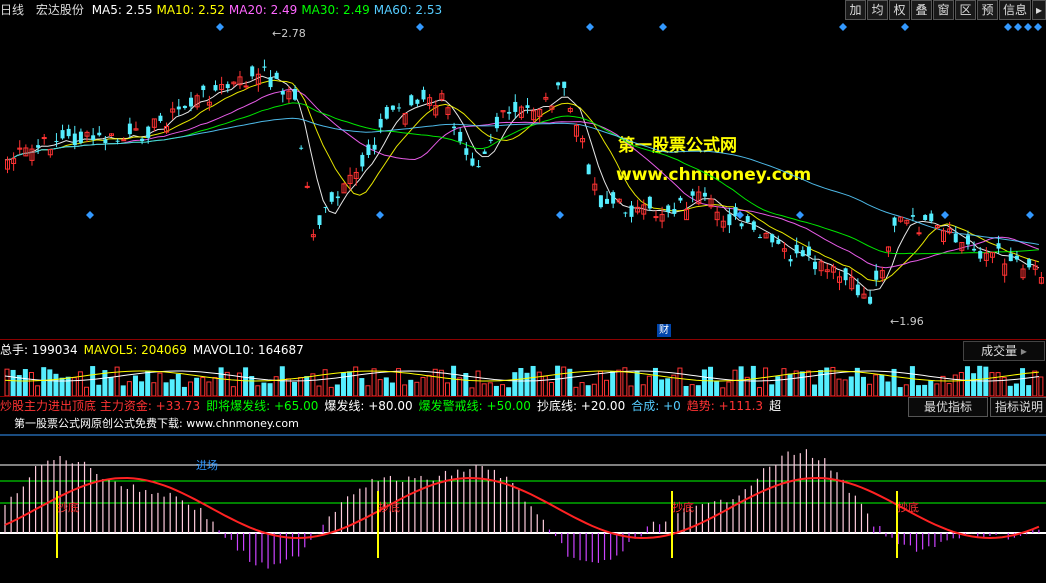  What do you see at coordinates (474, 406) in the screenshot?
I see `indicator-legend-3: 爆发警戒线: +50.00` at bounding box center [474, 406].